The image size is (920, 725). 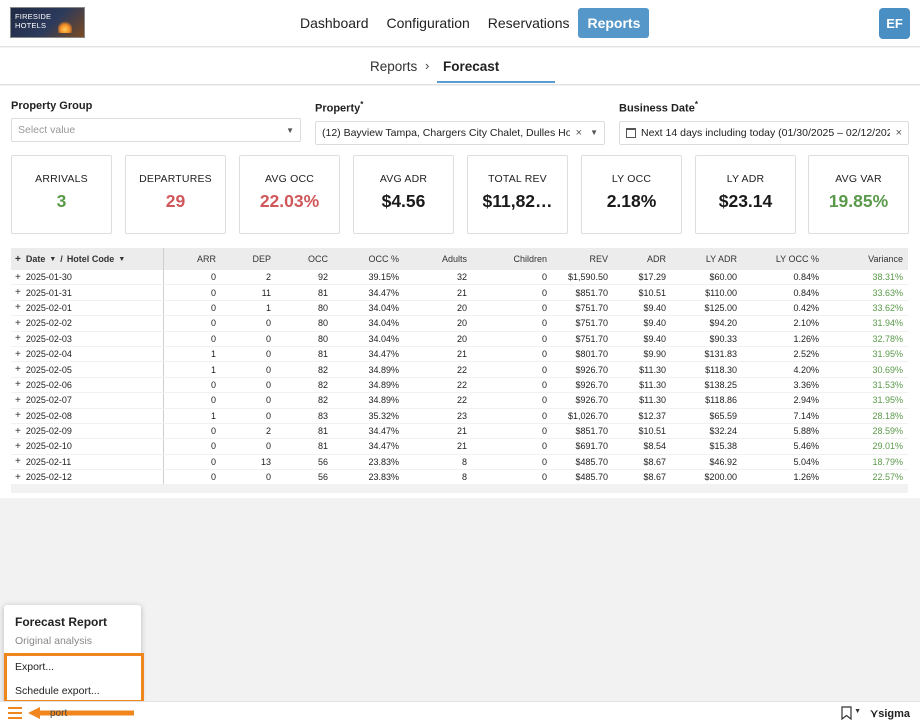 I want to click on row-key-header: + Date ▼ / Hotel Code ▼, so click(x=87, y=259).